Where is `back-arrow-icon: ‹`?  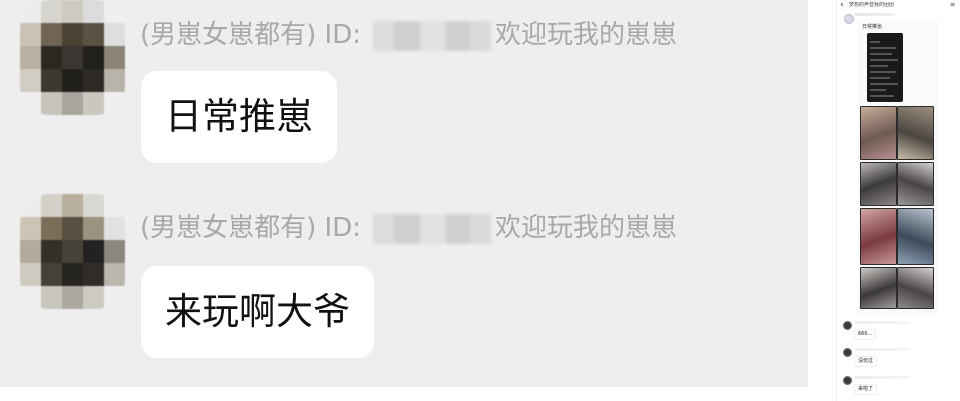 back-arrow-icon: ‹ is located at coordinates (842, 5).